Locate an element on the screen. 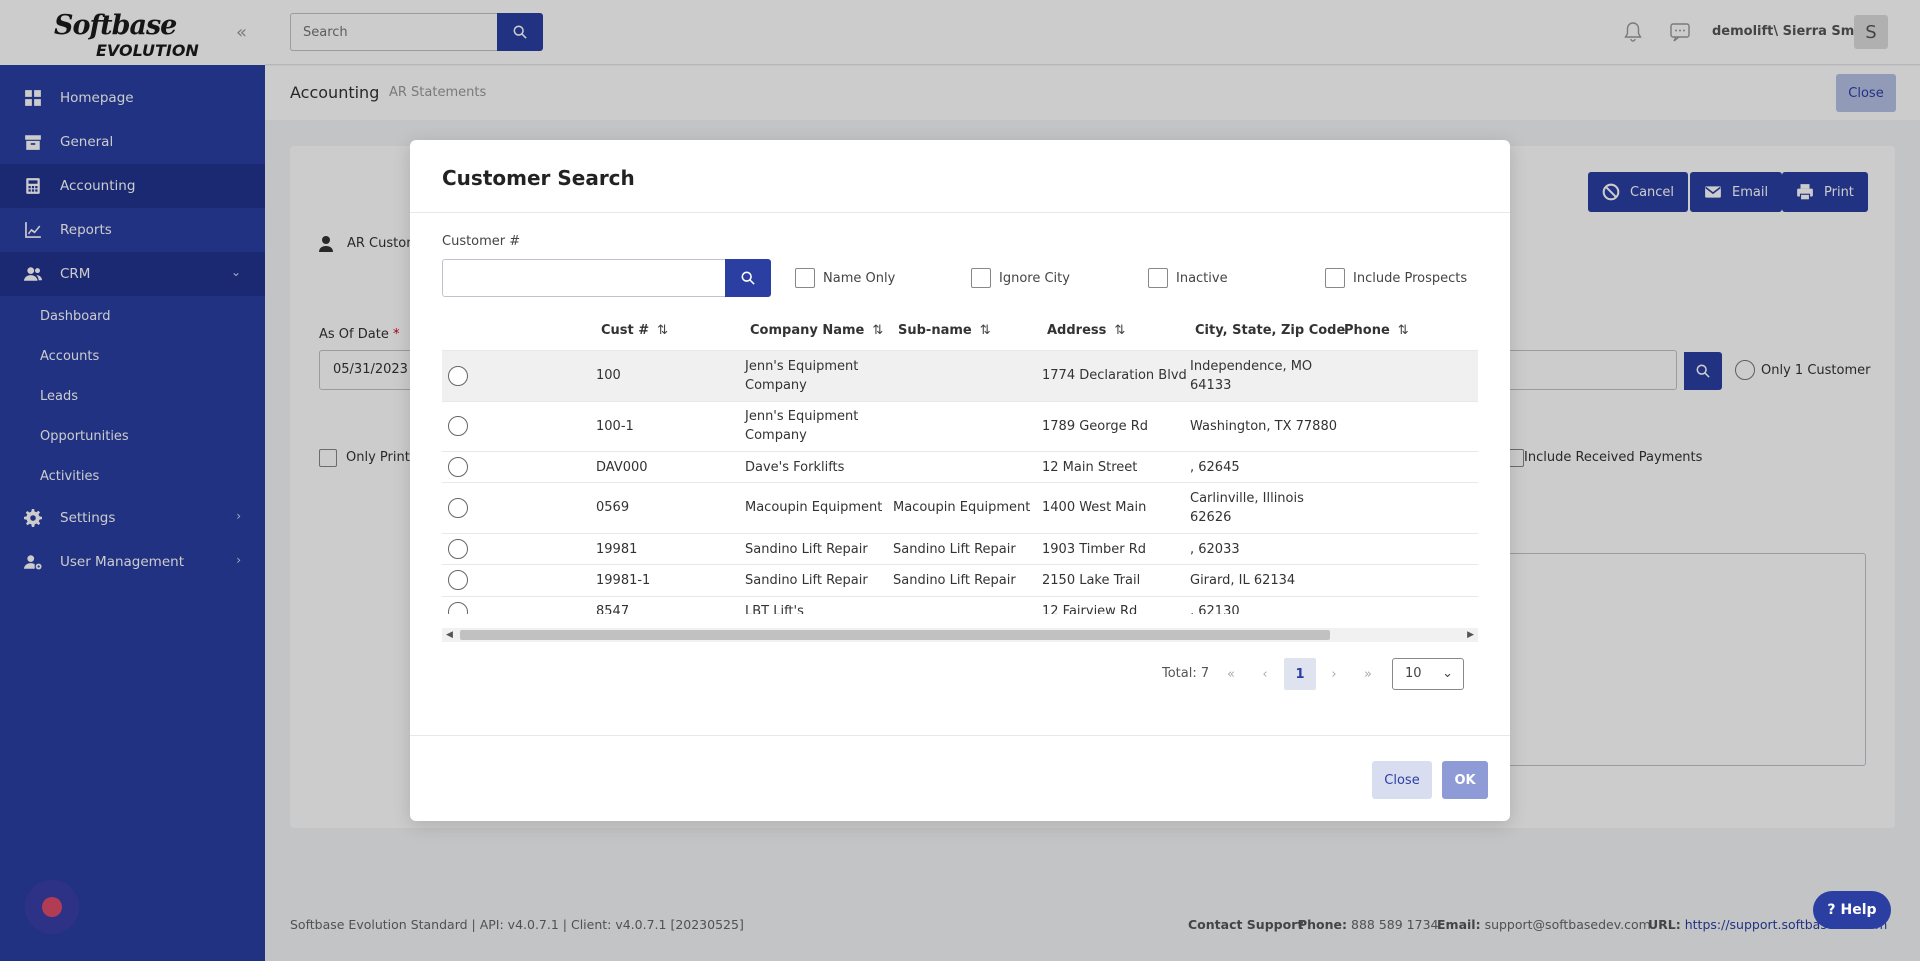 Image resolution: width=1920 pixels, height=961 pixels. cell-cust: 8547 is located at coordinates (613, 609).